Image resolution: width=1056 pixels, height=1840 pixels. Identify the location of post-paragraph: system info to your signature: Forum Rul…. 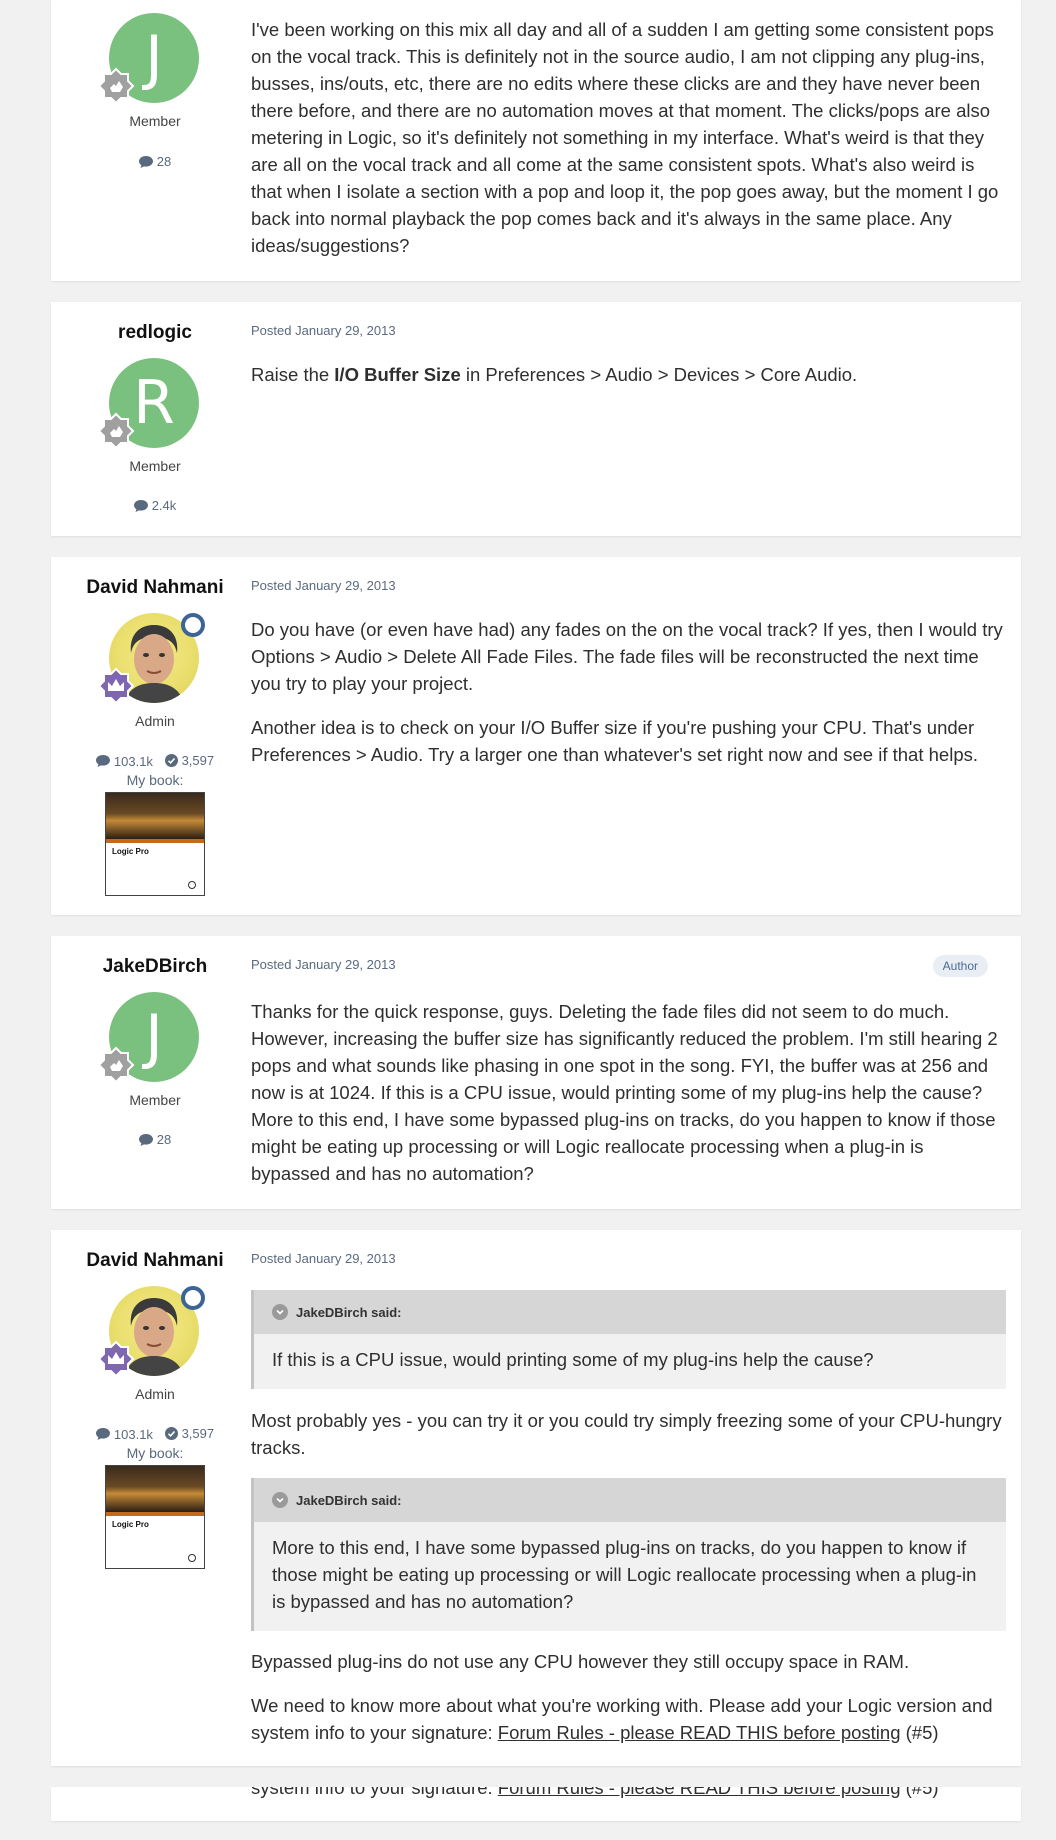
(627, 1794).